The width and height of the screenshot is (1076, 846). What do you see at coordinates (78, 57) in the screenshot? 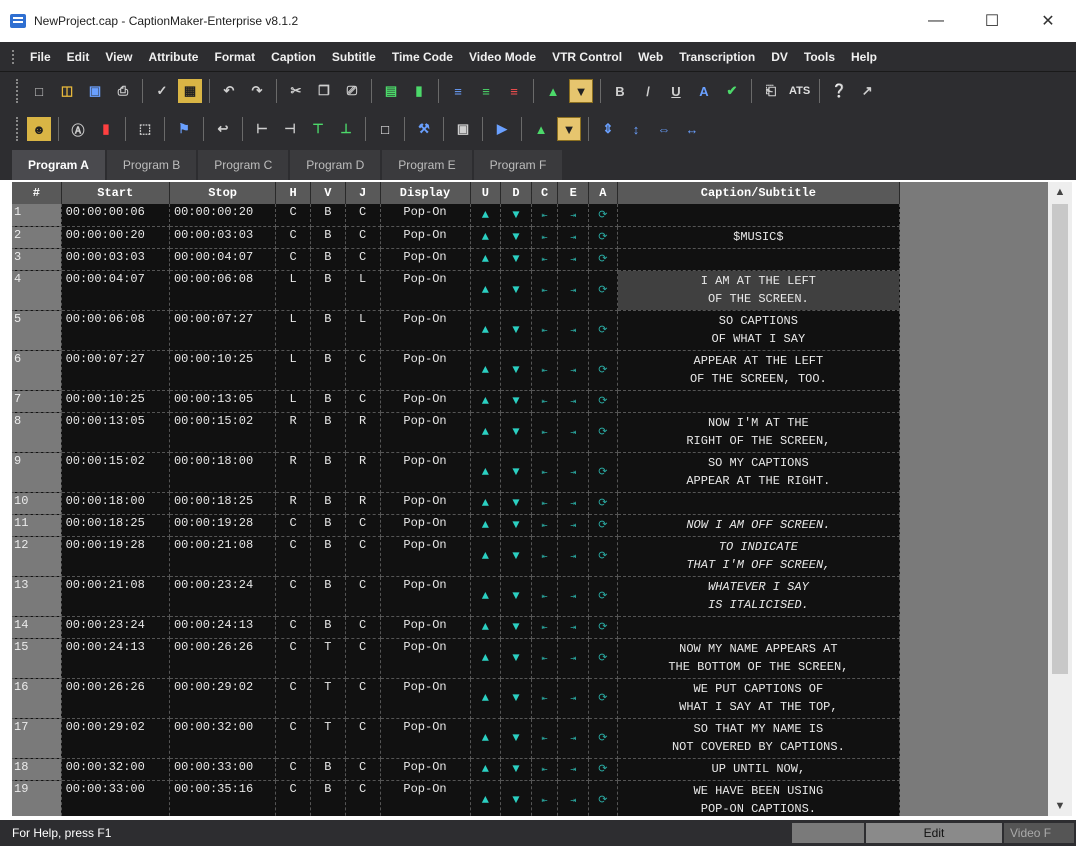
I see `menu-edit: Edit` at bounding box center [78, 57].